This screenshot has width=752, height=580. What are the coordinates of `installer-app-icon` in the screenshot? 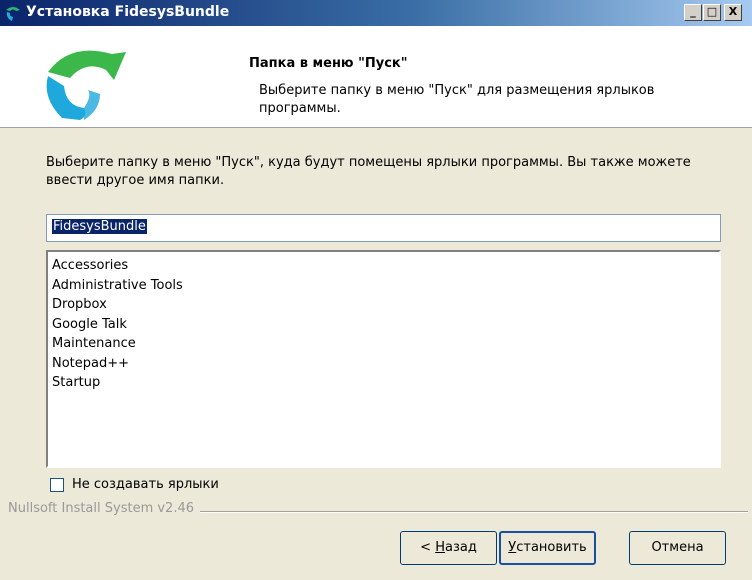 It's located at (13, 14).